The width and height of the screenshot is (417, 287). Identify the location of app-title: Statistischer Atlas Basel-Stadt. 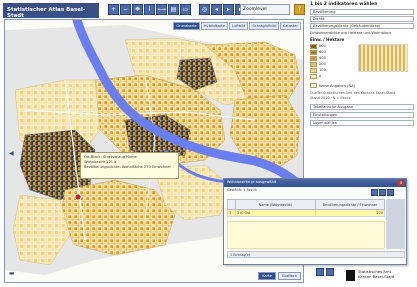
(51, 11).